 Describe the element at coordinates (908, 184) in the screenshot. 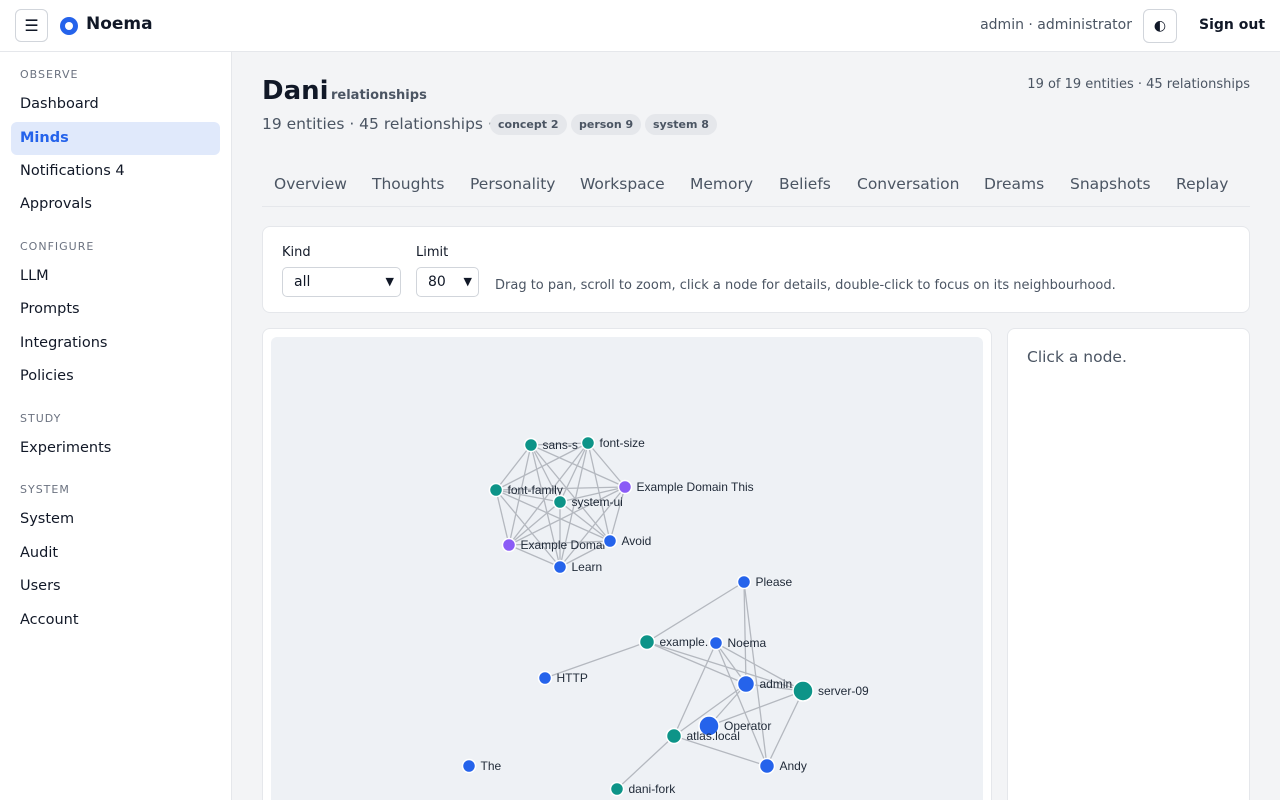

I see `tab-conversation: Conversation` at that location.